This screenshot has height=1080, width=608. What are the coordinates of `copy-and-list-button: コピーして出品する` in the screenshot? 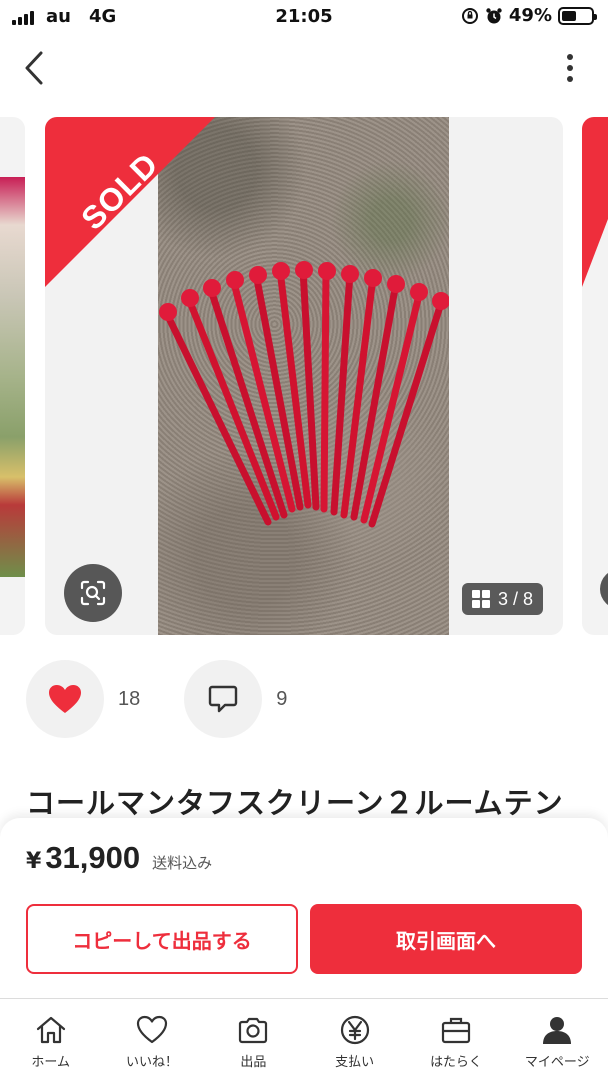 It's located at (162, 939).